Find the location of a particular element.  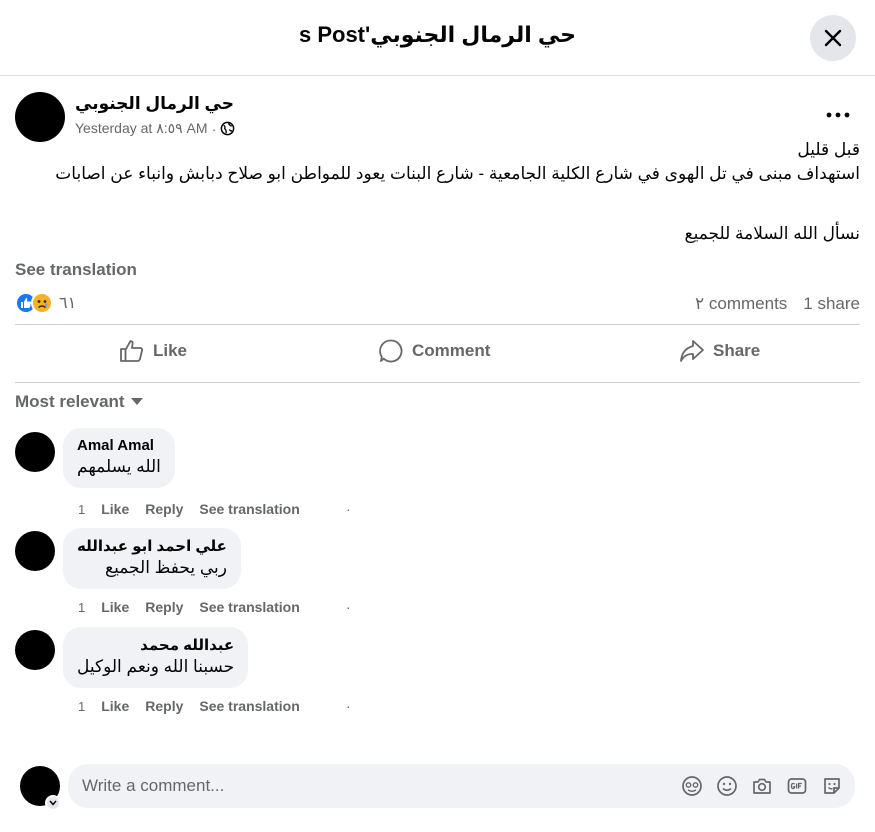

comment-bubble: عبدالله محمد حسبنا الله ونعم الوكيل is located at coordinates (156, 657).